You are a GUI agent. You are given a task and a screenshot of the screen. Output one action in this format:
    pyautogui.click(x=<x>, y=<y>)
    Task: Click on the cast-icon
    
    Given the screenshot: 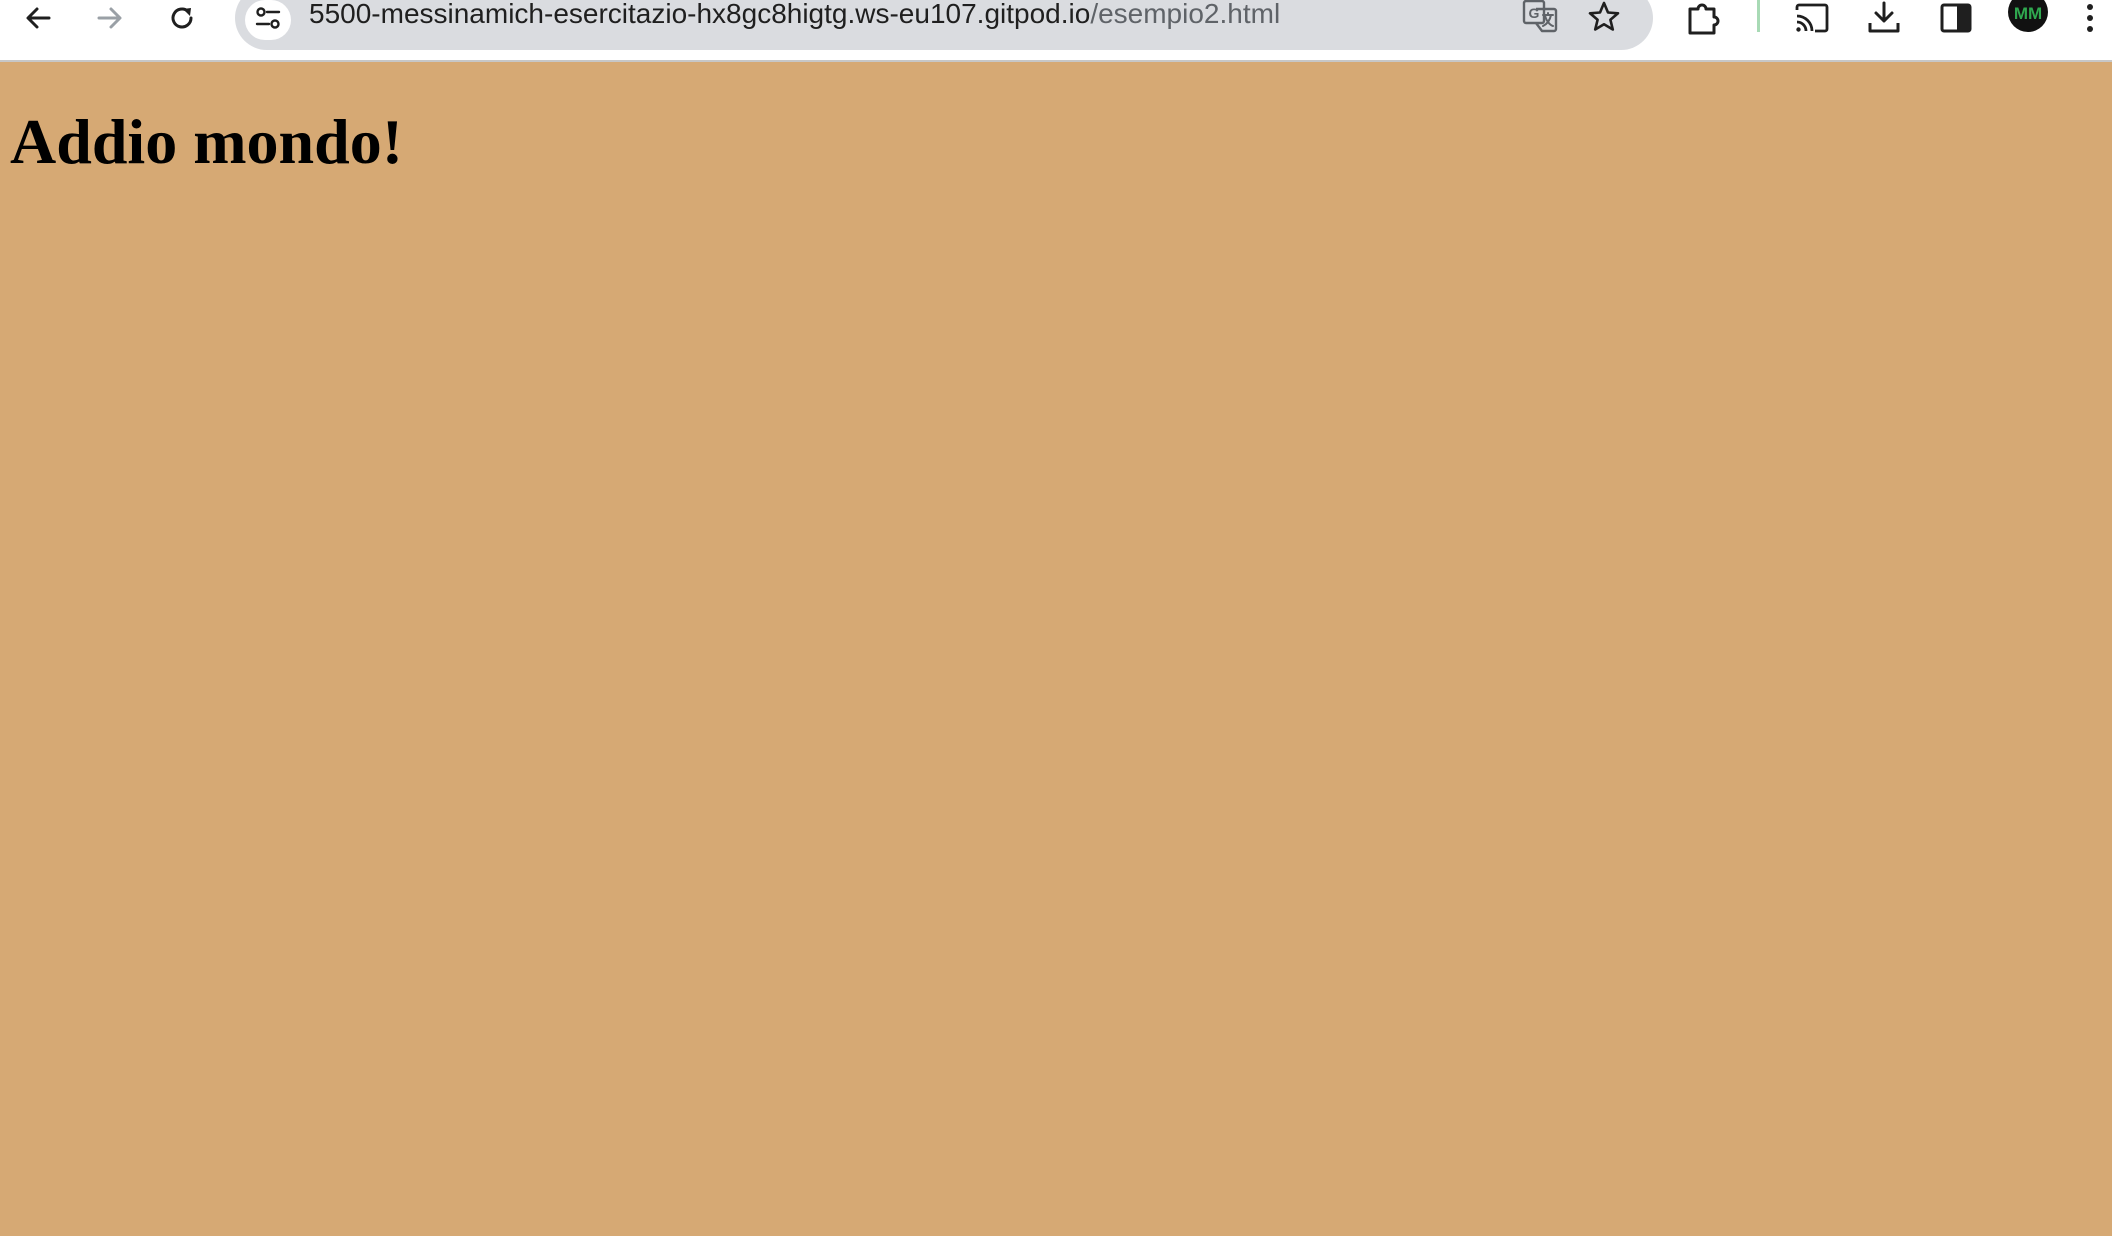 What is the action you would take?
    pyautogui.click(x=1812, y=18)
    